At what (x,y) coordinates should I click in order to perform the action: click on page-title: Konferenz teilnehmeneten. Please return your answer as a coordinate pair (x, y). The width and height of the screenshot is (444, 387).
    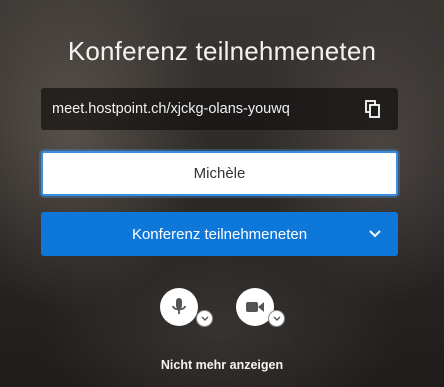
    Looking at the image, I should click on (222, 51).